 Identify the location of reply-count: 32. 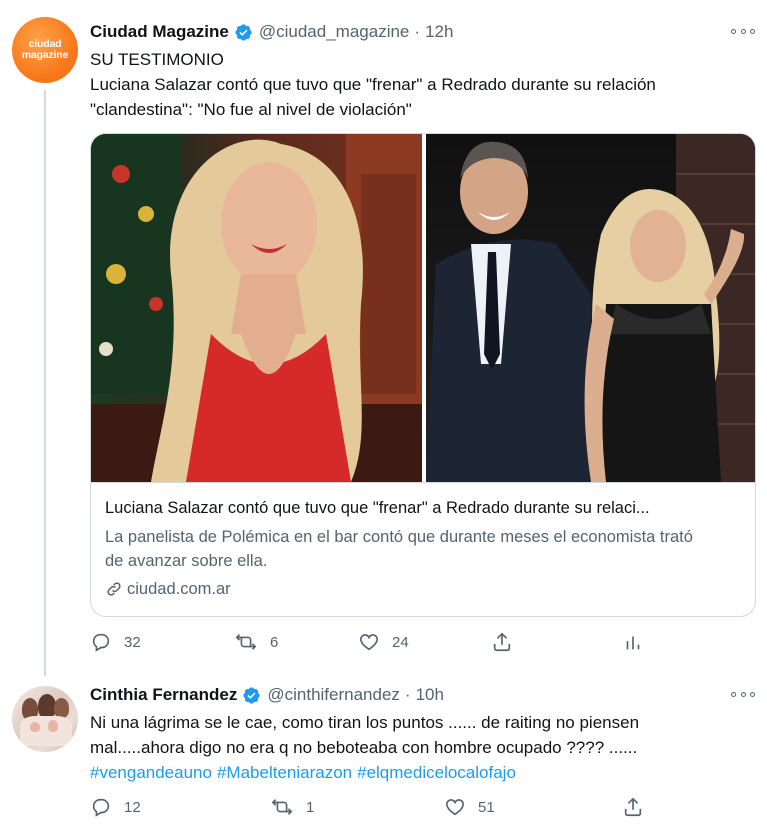
(132, 642).